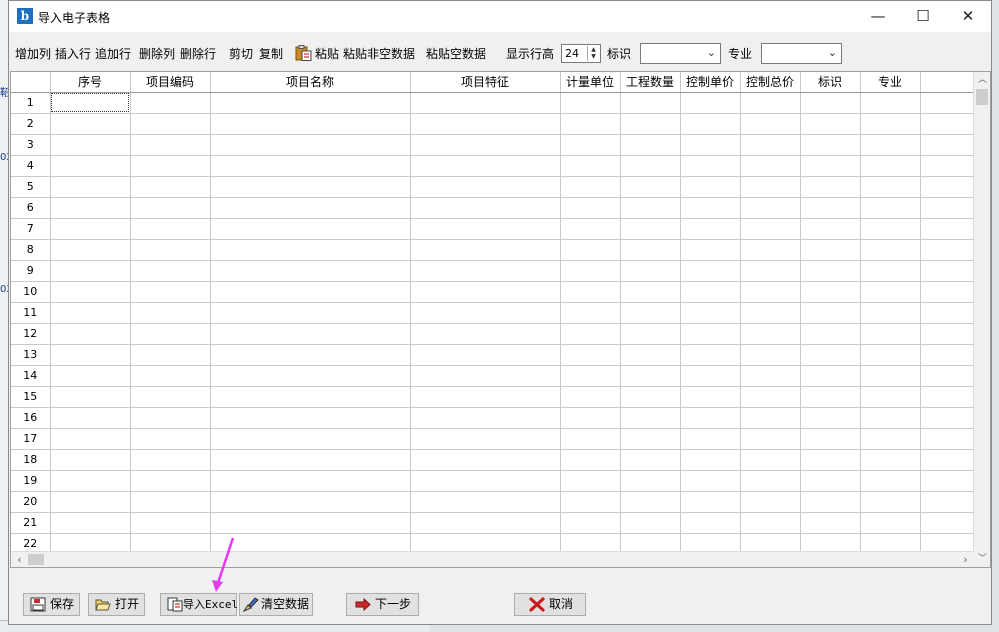  I want to click on row-number: 11, so click(31, 313).